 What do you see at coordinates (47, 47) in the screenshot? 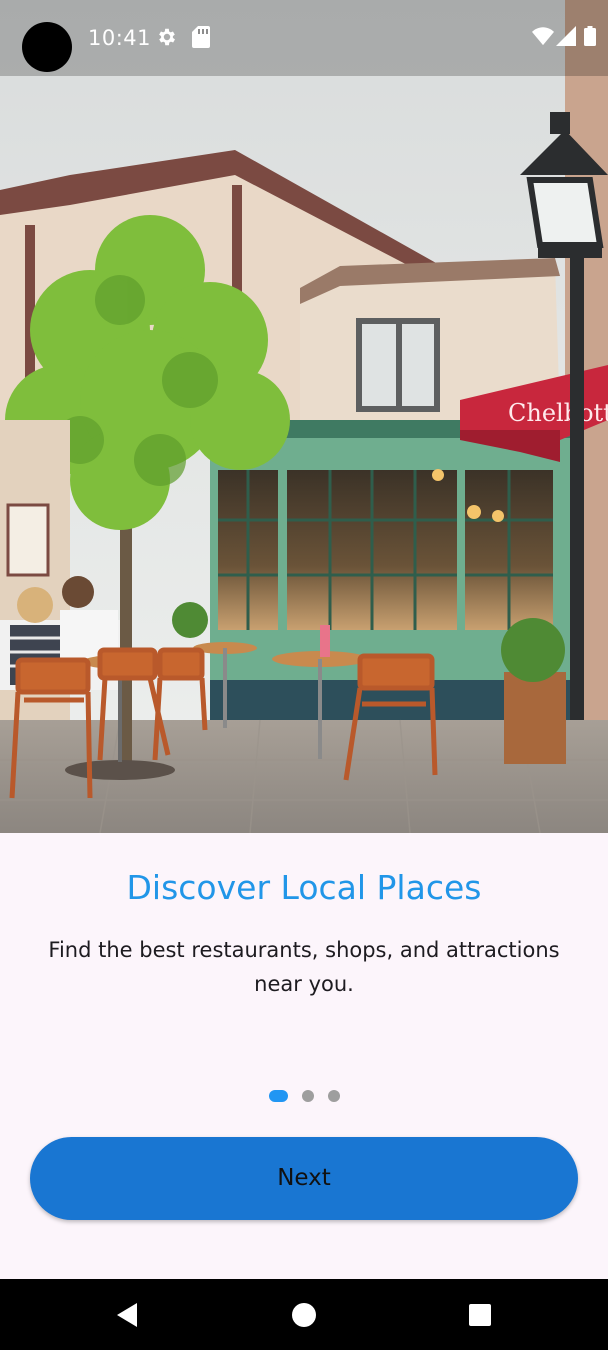
I see `camera-cutout` at bounding box center [47, 47].